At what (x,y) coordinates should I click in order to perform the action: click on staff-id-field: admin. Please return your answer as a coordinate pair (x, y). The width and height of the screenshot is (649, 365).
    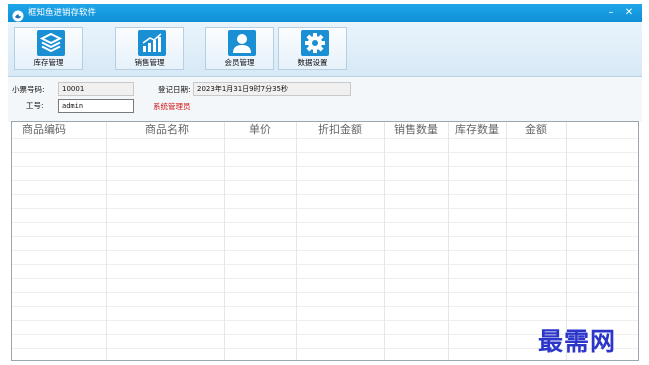
    Looking at the image, I should click on (96, 106).